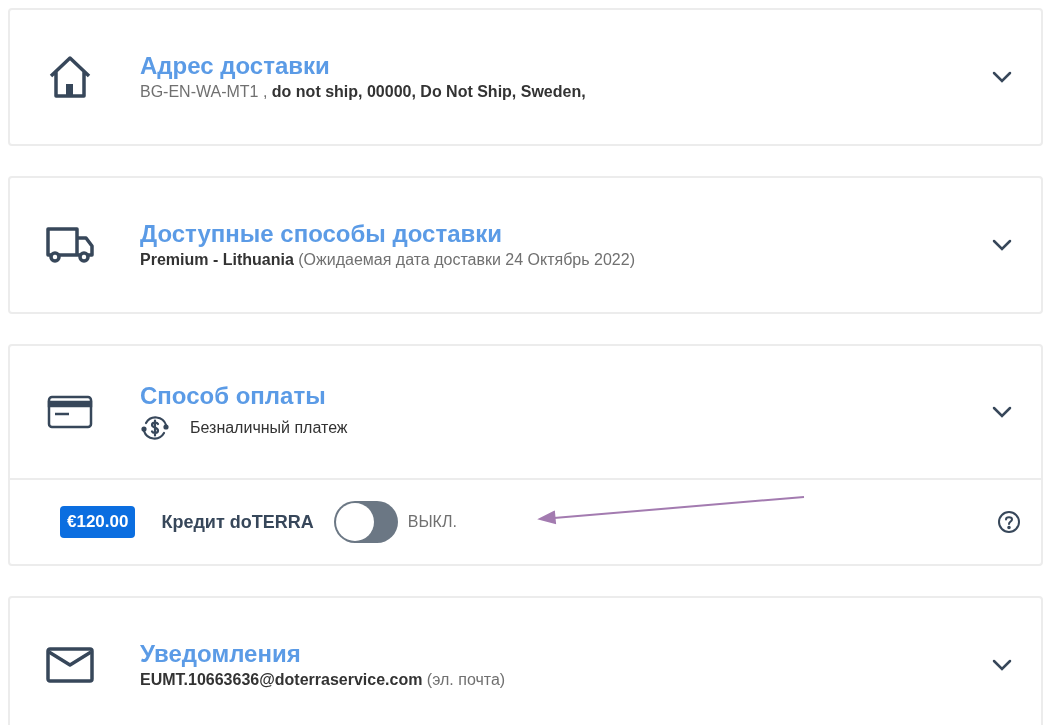 The width and height of the screenshot is (1043, 725). Describe the element at coordinates (365, 522) in the screenshot. I see `credit-toggle` at that location.